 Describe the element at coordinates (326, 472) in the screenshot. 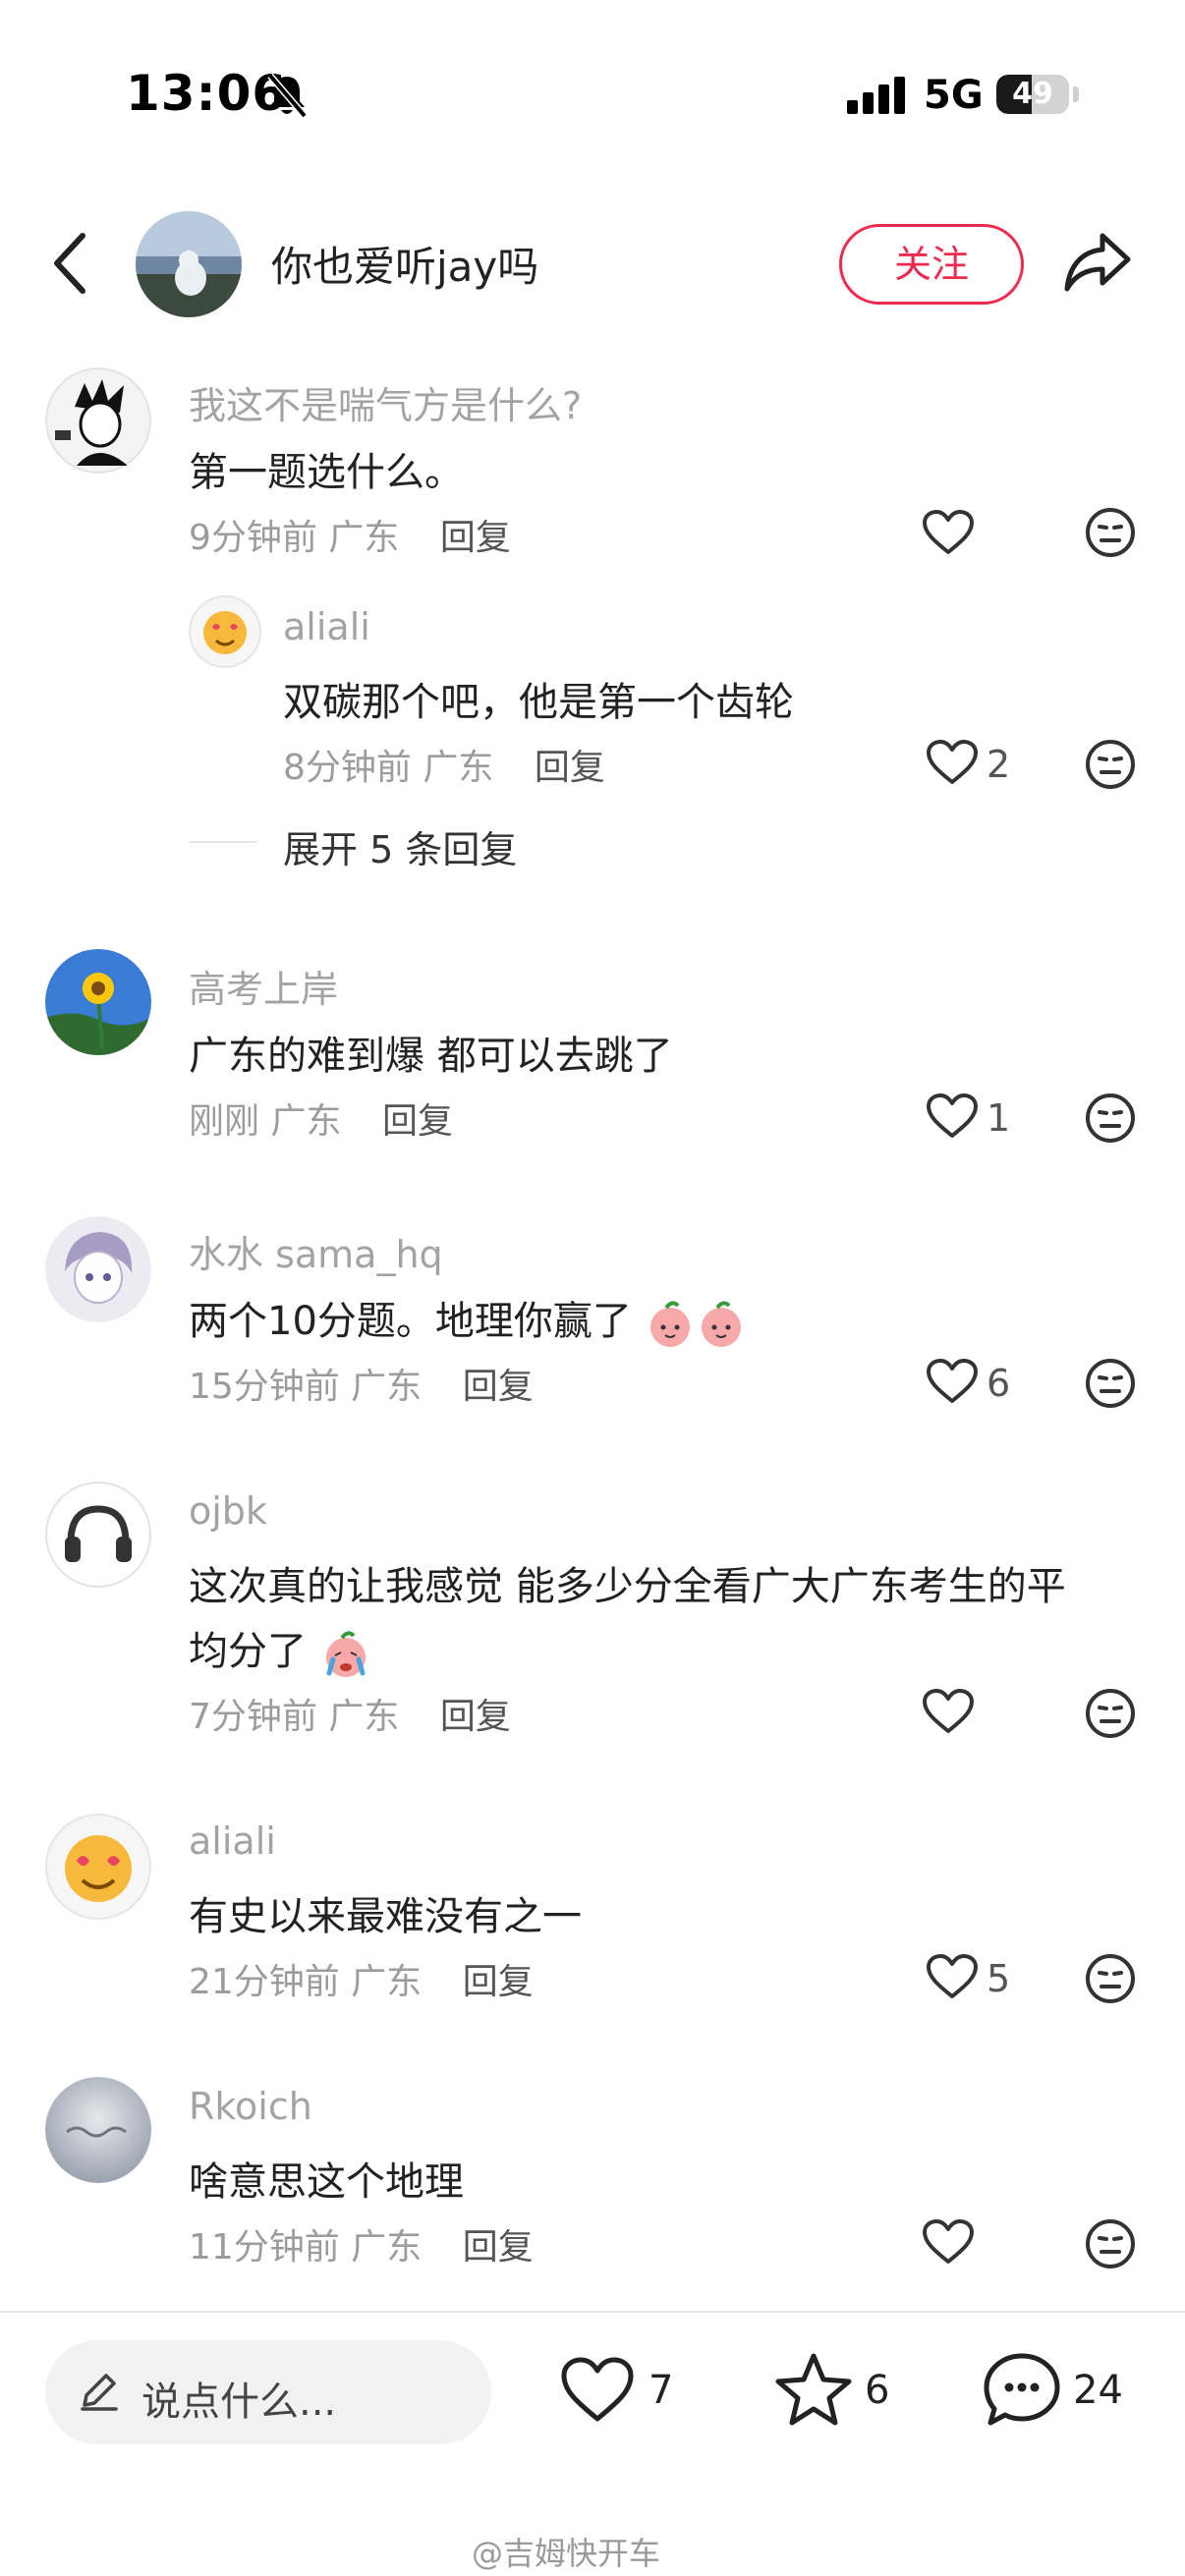

I see `comment-text: 第一题选什么。` at that location.